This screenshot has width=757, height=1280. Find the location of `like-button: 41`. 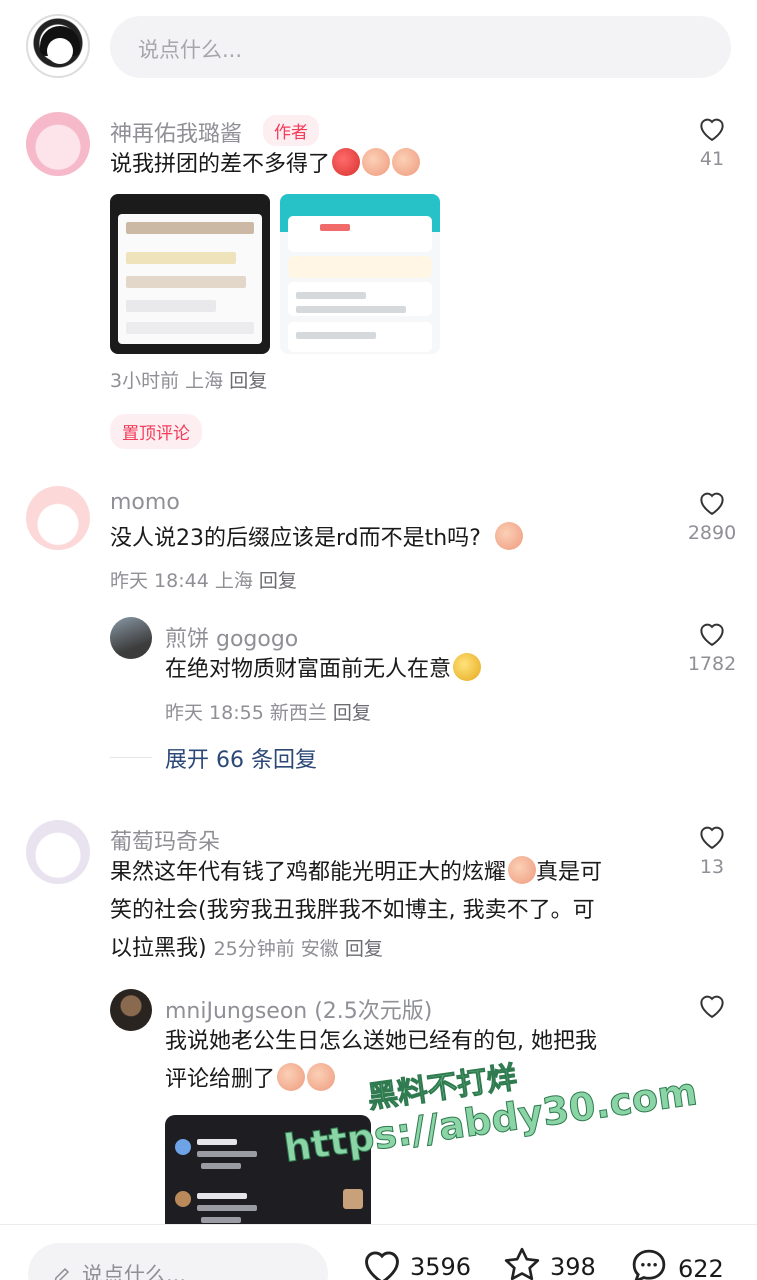

like-button: 41 is located at coordinates (712, 142).